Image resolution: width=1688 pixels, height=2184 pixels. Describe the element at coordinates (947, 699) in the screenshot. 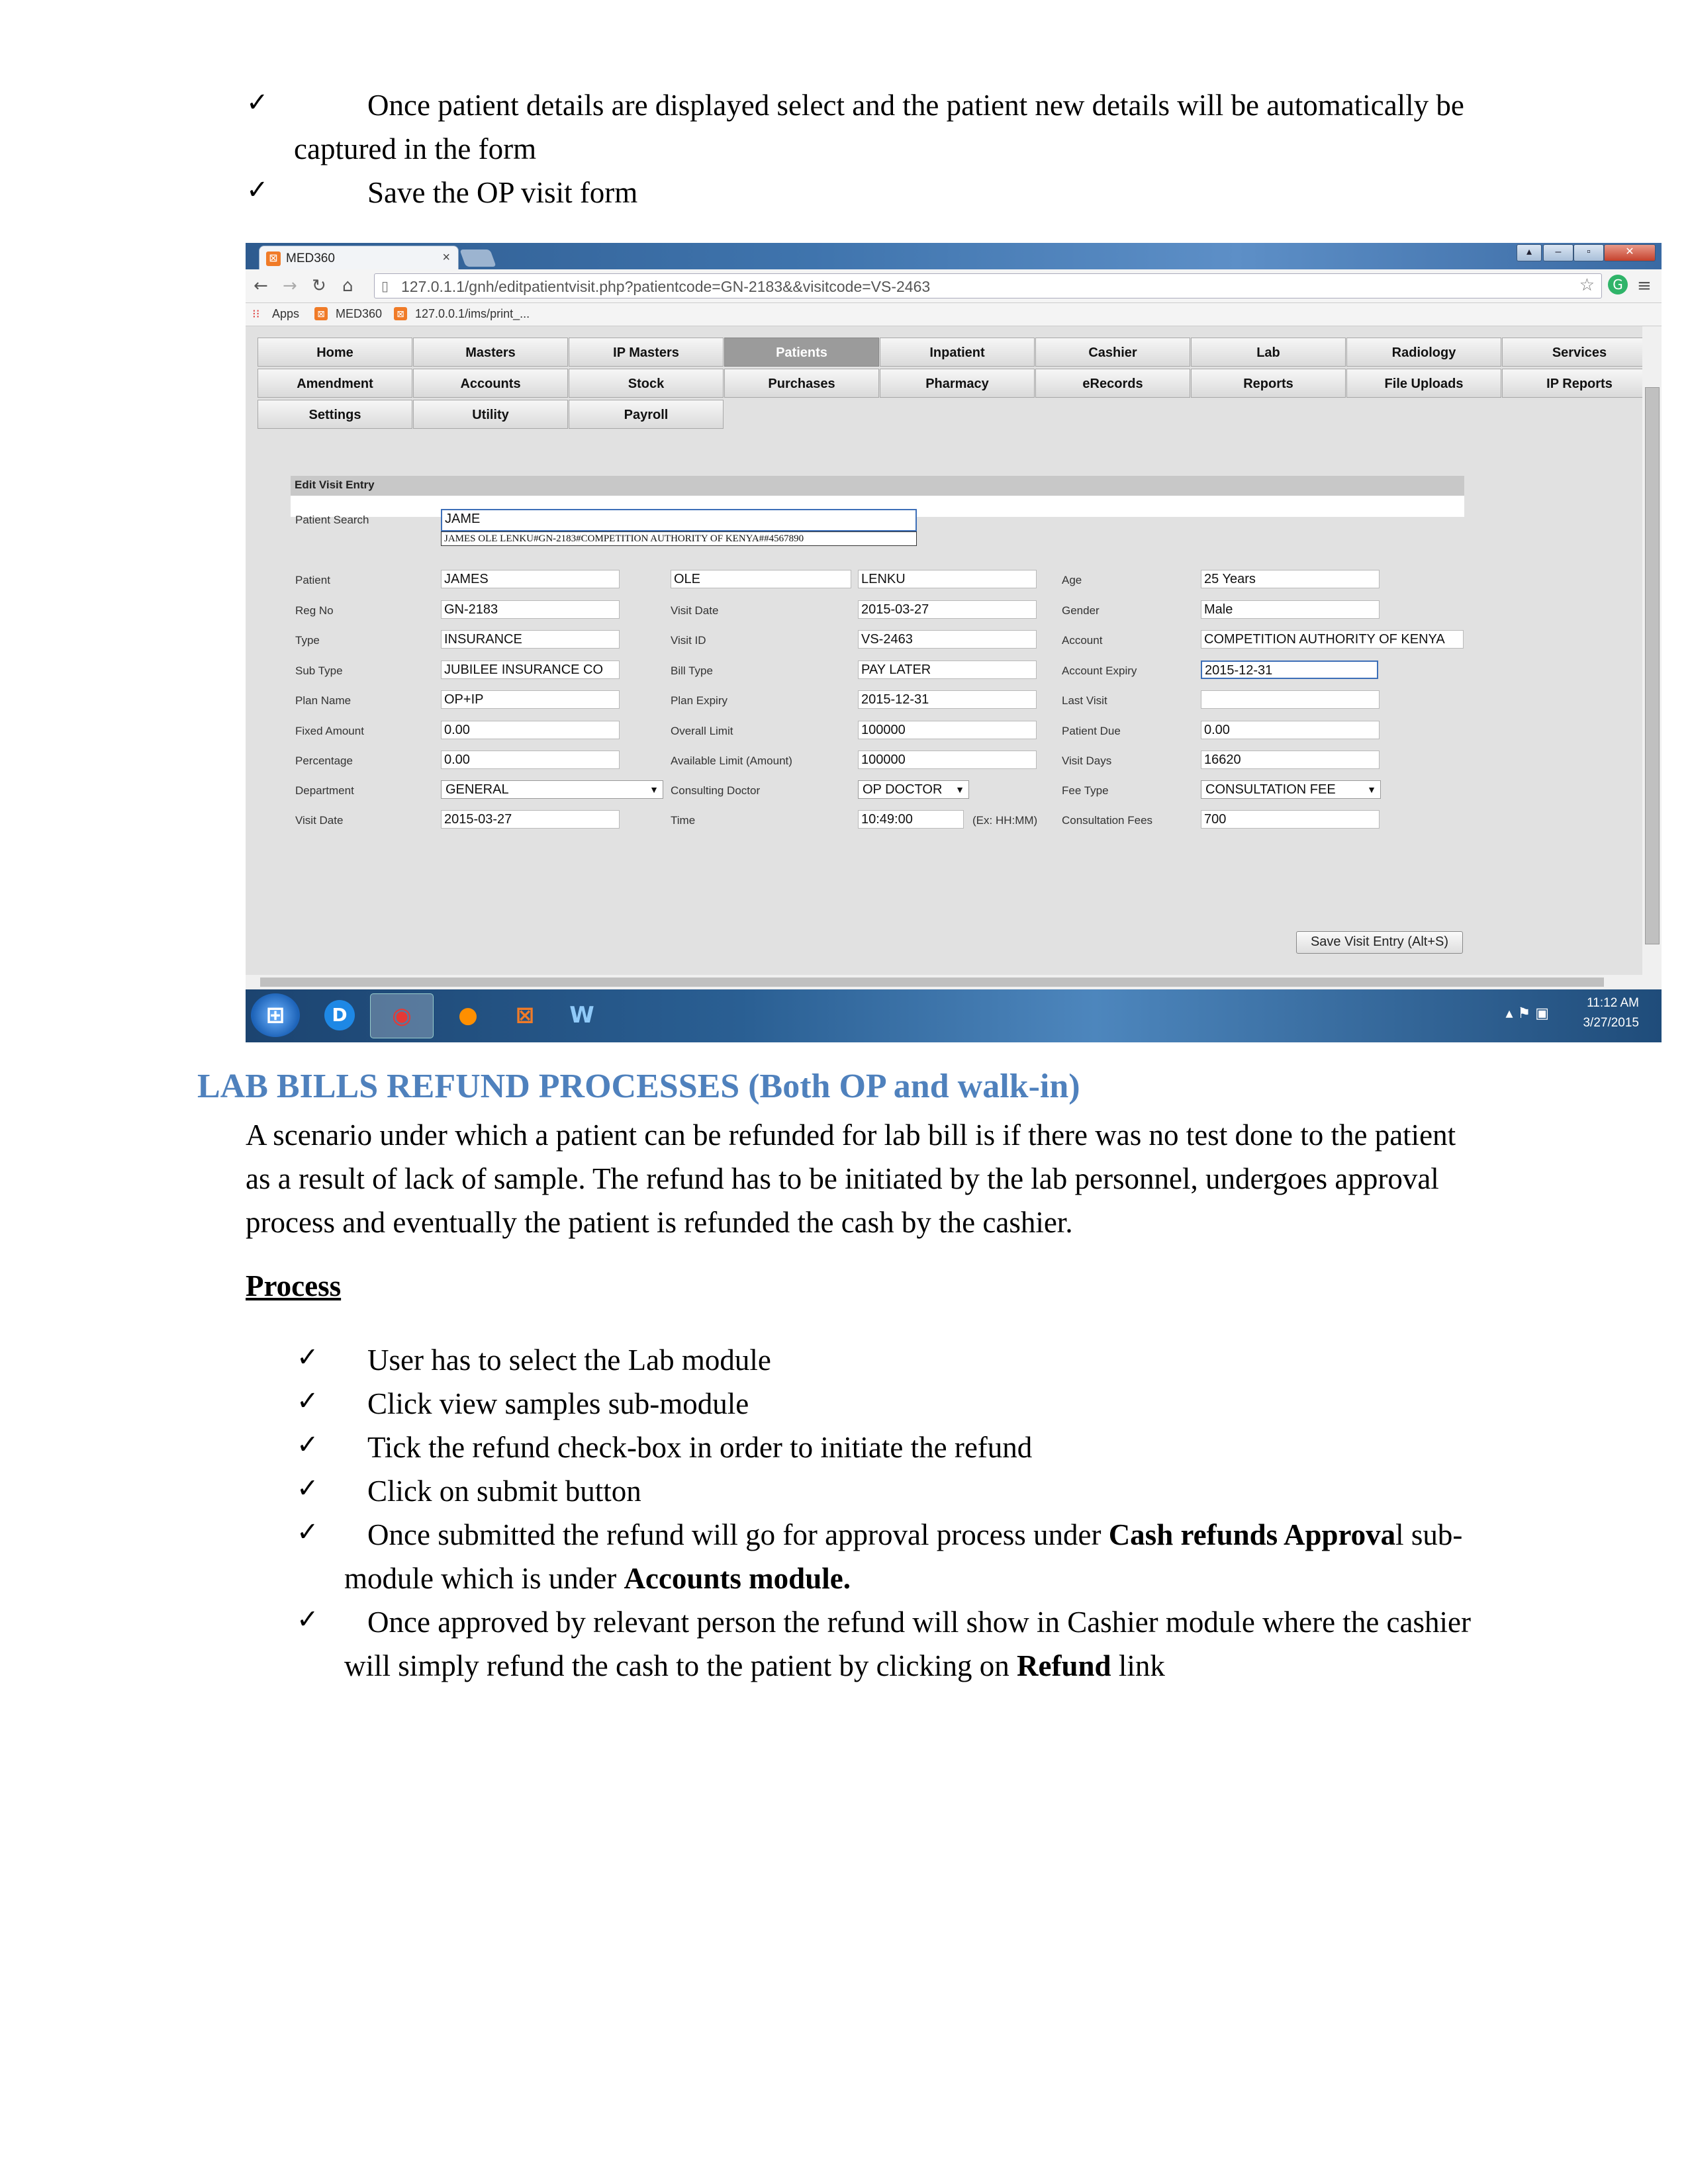

I see `plan-expiry-field: 2015-12-31` at that location.